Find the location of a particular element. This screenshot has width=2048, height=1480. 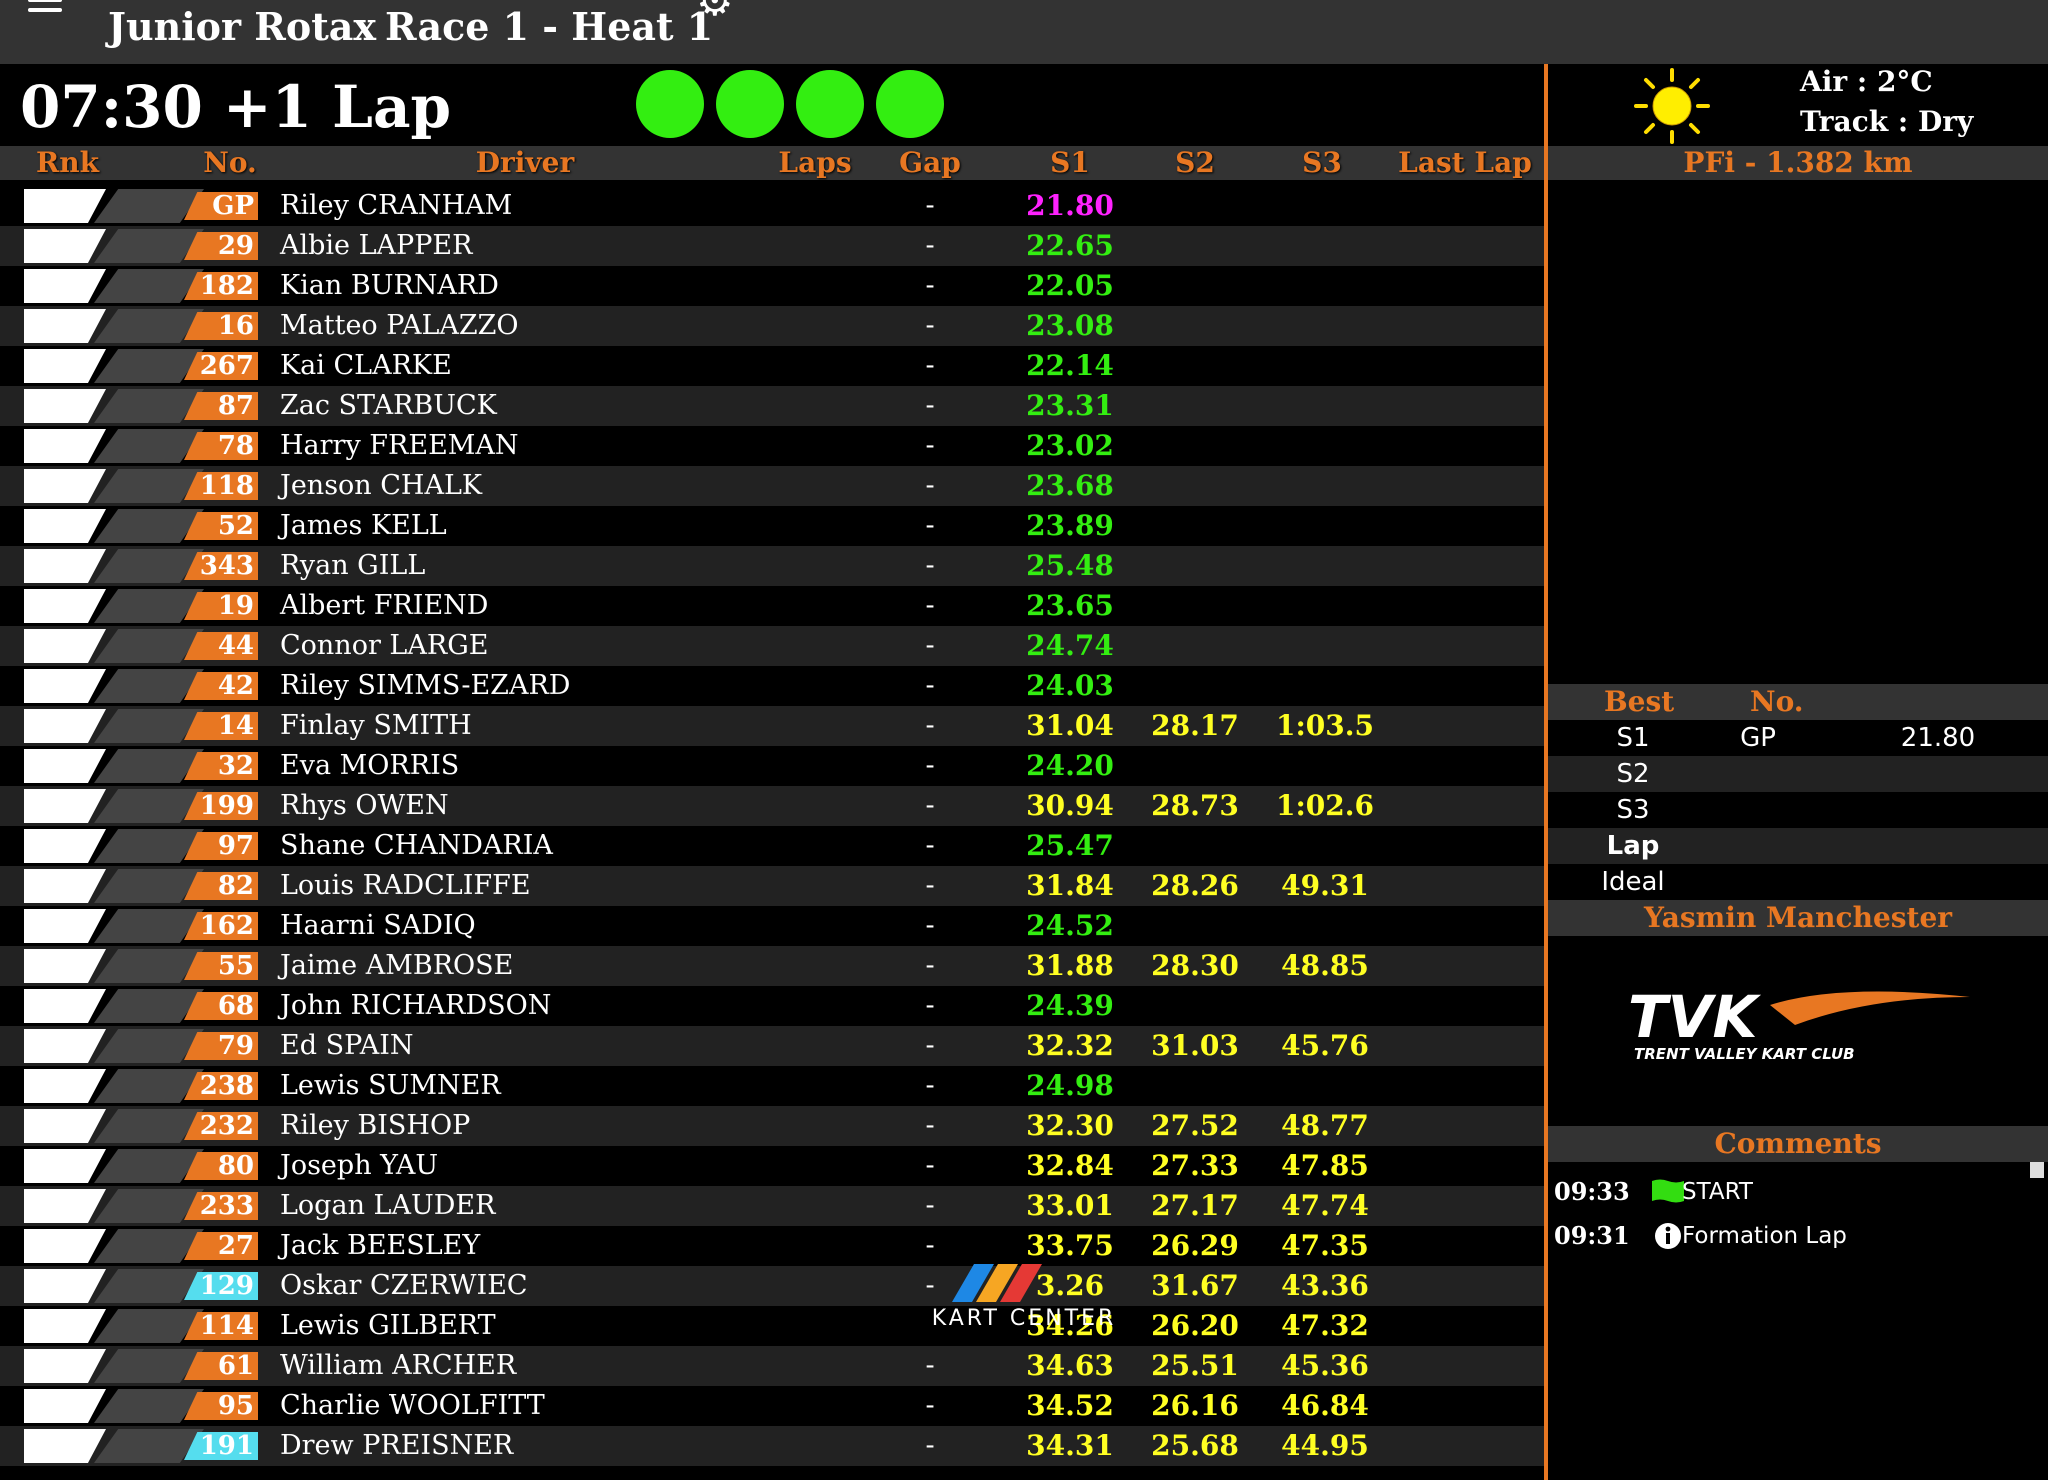

table-row: 199 Rhys OWEN -30.94 28.73 1:02.6 is located at coordinates (772, 806).